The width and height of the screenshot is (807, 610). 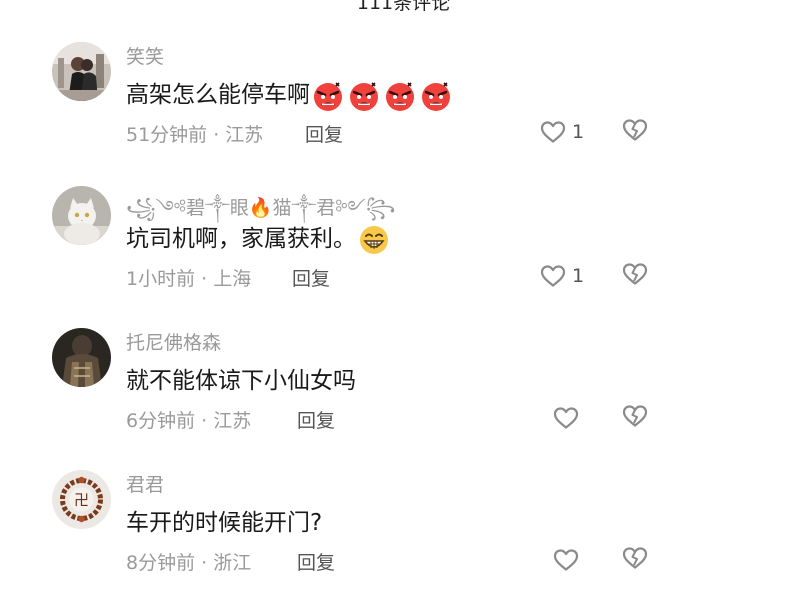 What do you see at coordinates (224, 523) in the screenshot?
I see `comment-text-body: 车开的时候能开门?` at bounding box center [224, 523].